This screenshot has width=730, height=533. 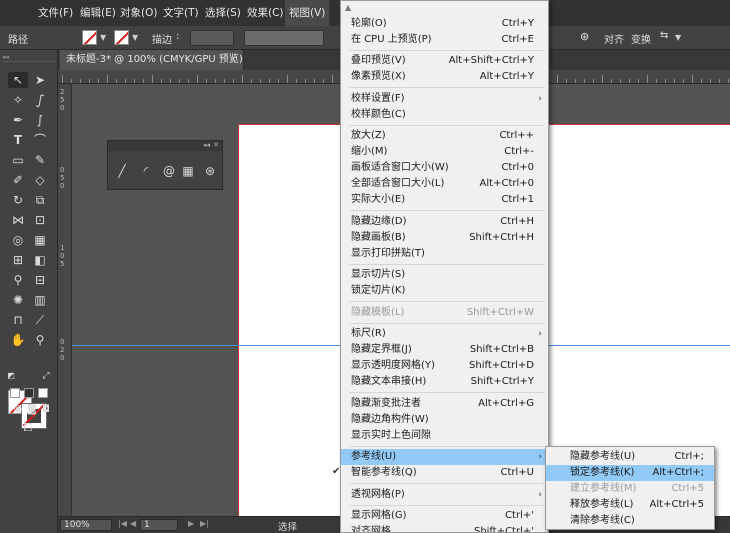 I want to click on menu-item-fit-artboard: 画板适合窗口大小(W) Ctrl+0, so click(x=444, y=168).